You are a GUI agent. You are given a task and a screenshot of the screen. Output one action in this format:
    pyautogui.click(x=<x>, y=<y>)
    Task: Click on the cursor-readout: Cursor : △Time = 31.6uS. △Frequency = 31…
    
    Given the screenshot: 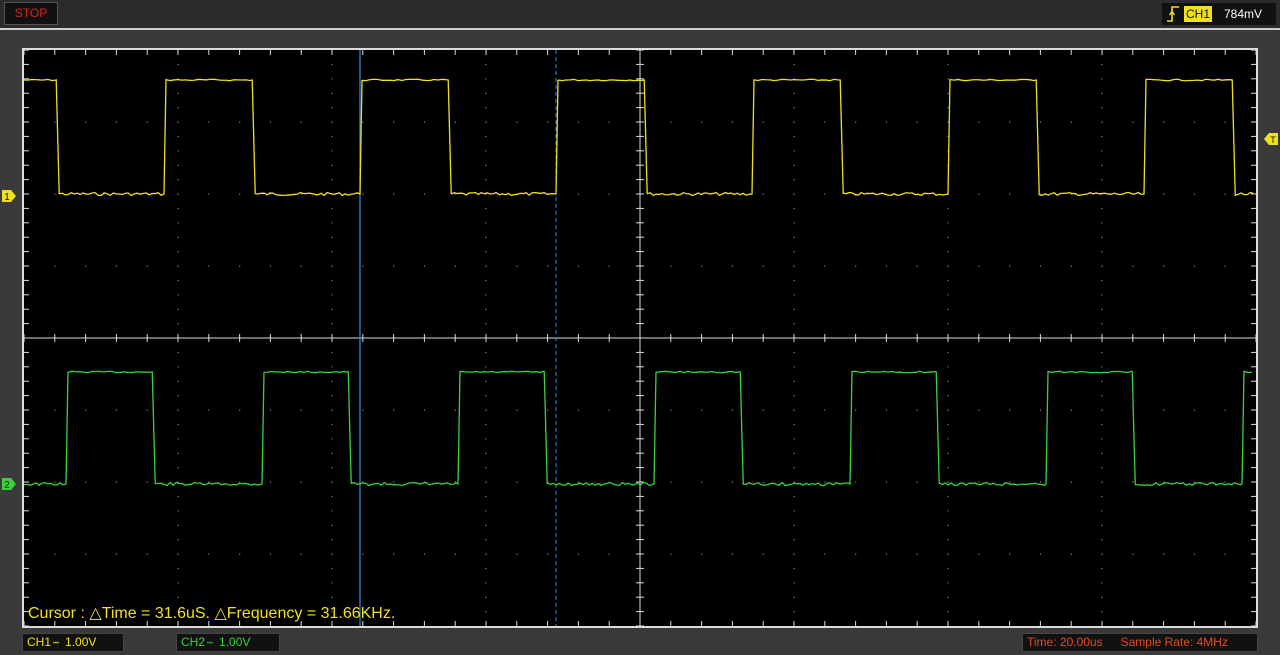 What is the action you would take?
    pyautogui.click(x=212, y=613)
    